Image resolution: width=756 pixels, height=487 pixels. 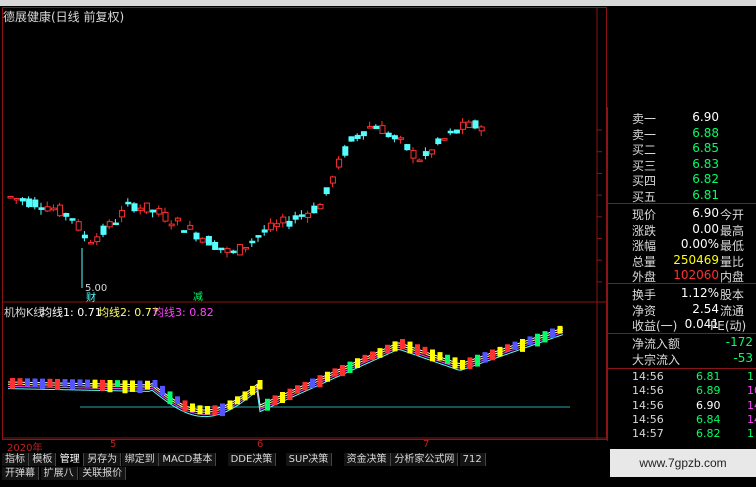 What do you see at coordinates (91, 297) in the screenshot?
I see `cai-marker: 财` at bounding box center [91, 297].